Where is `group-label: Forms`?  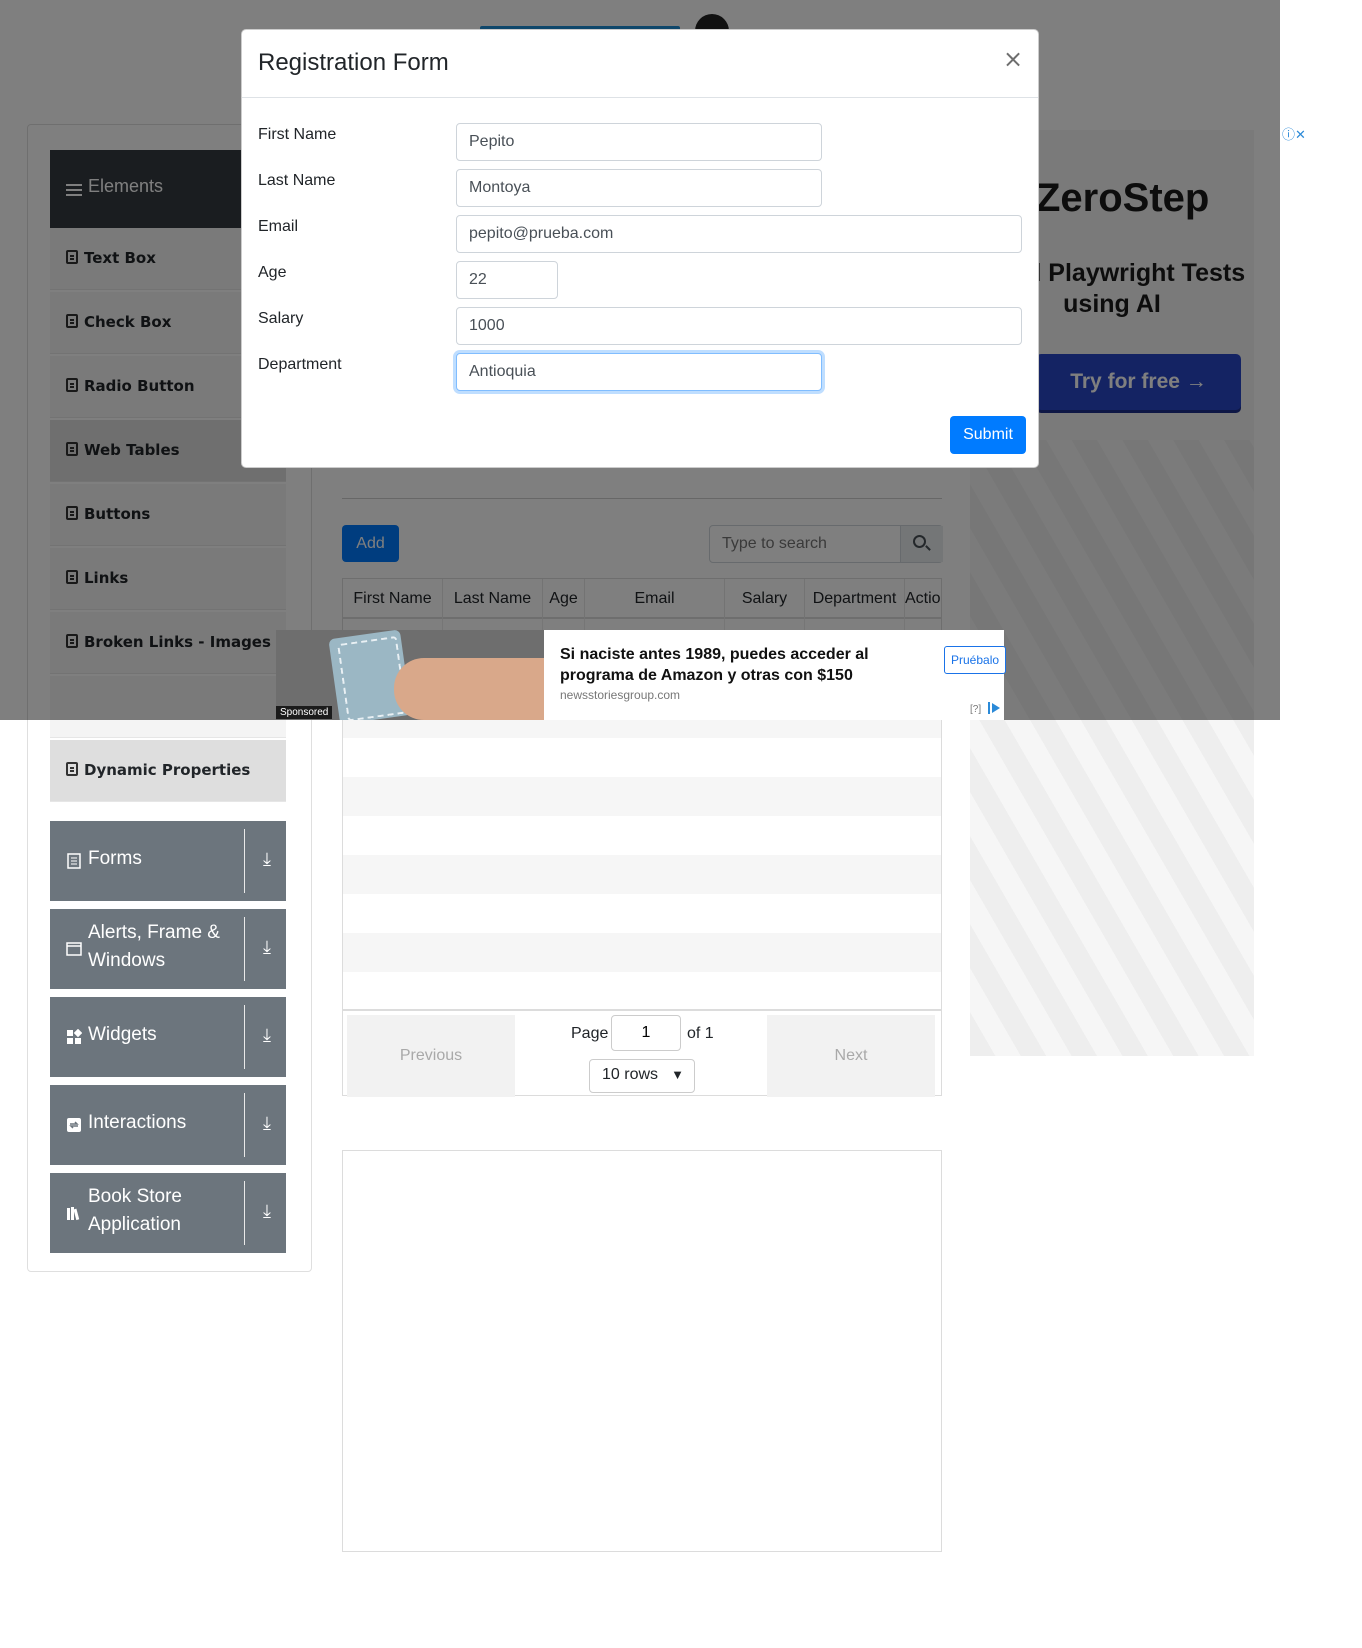
group-label: Forms is located at coordinates (115, 858).